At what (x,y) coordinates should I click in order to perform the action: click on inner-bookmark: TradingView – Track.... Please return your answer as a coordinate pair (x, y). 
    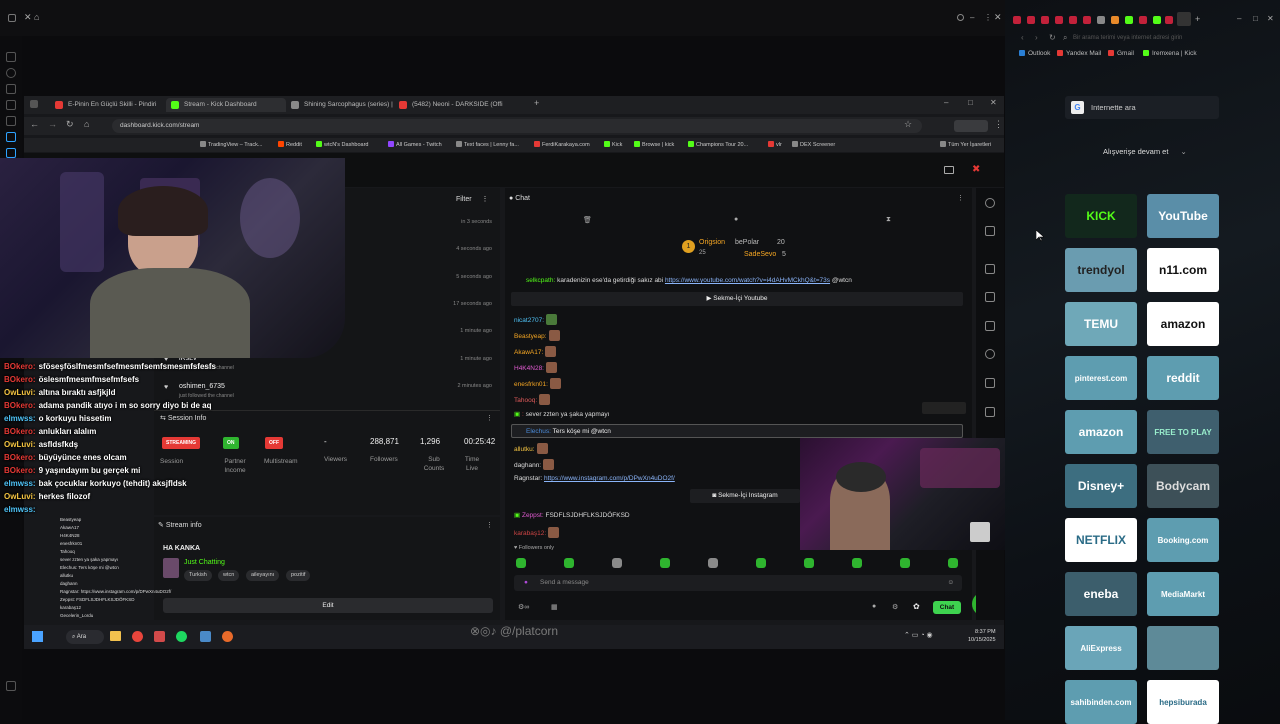
    Looking at the image, I should click on (231, 144).